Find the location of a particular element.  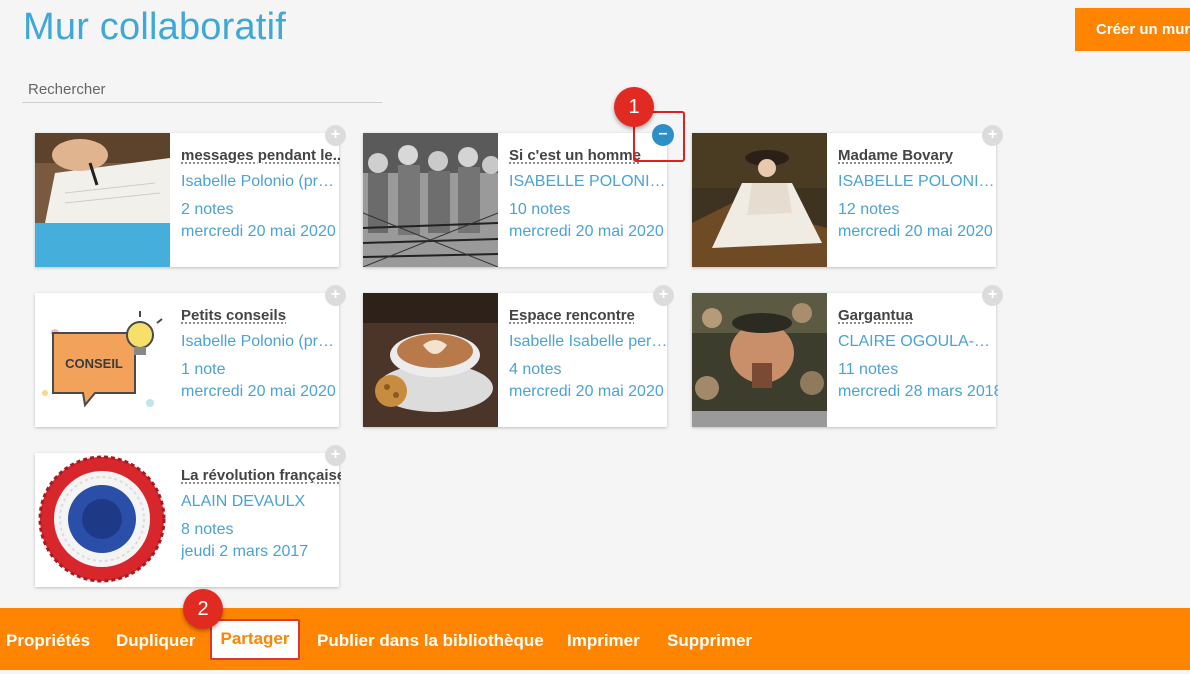

card-notes-count: 10 notes is located at coordinates (540, 209).